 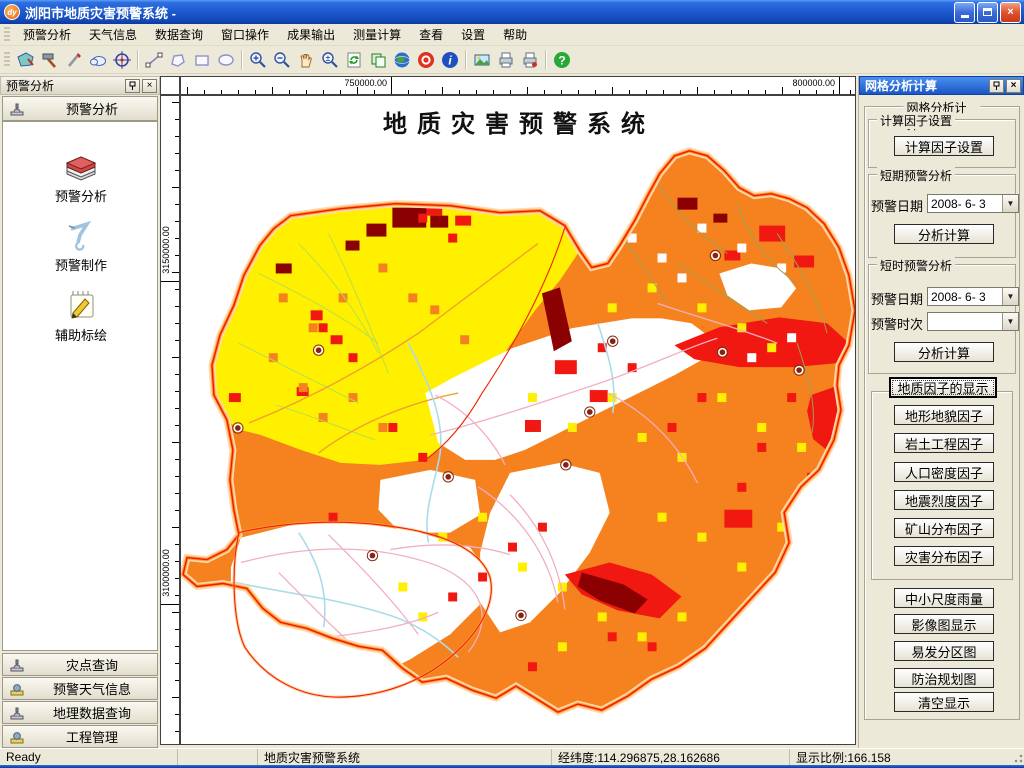 I want to click on short-term-group: 短期预警分析, so click(x=942, y=212).